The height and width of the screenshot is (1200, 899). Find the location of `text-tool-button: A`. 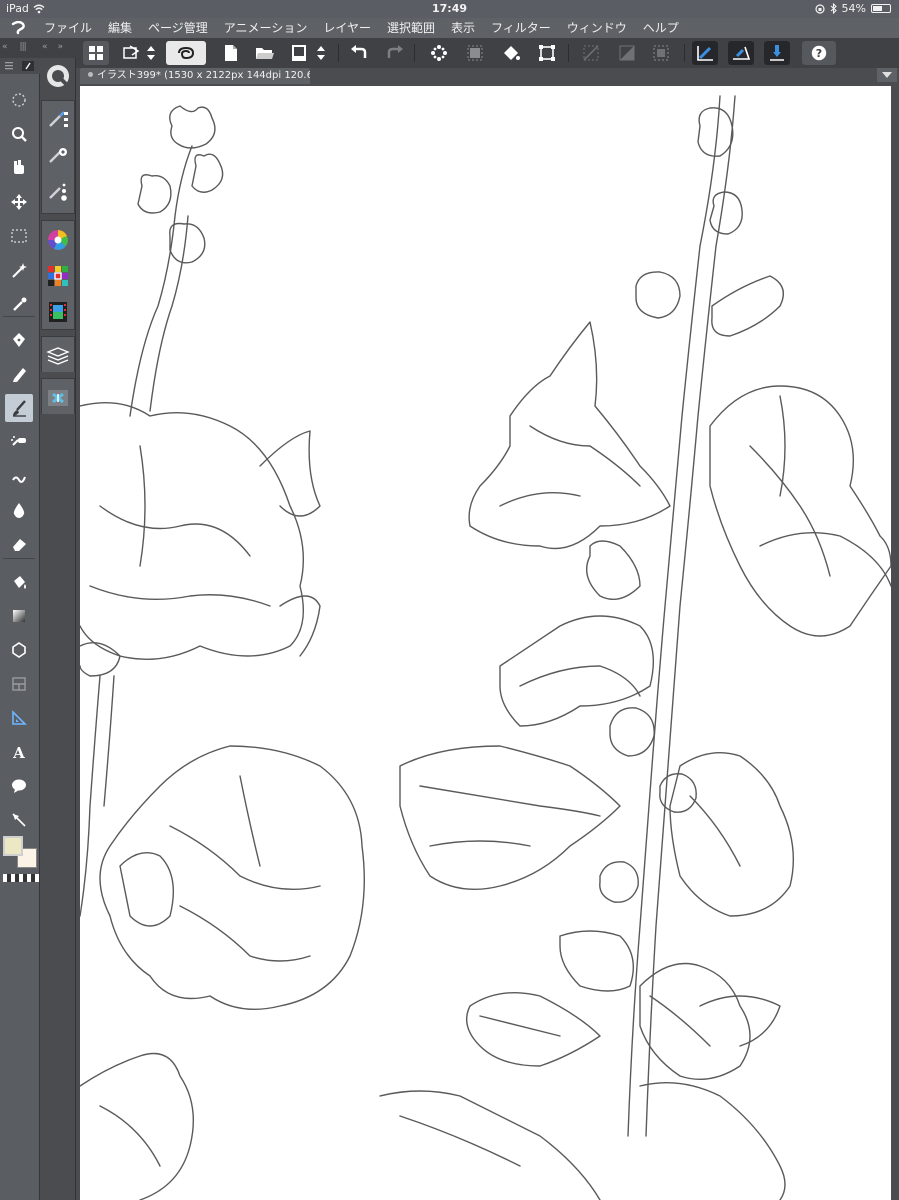

text-tool-button: A is located at coordinates (19, 752).